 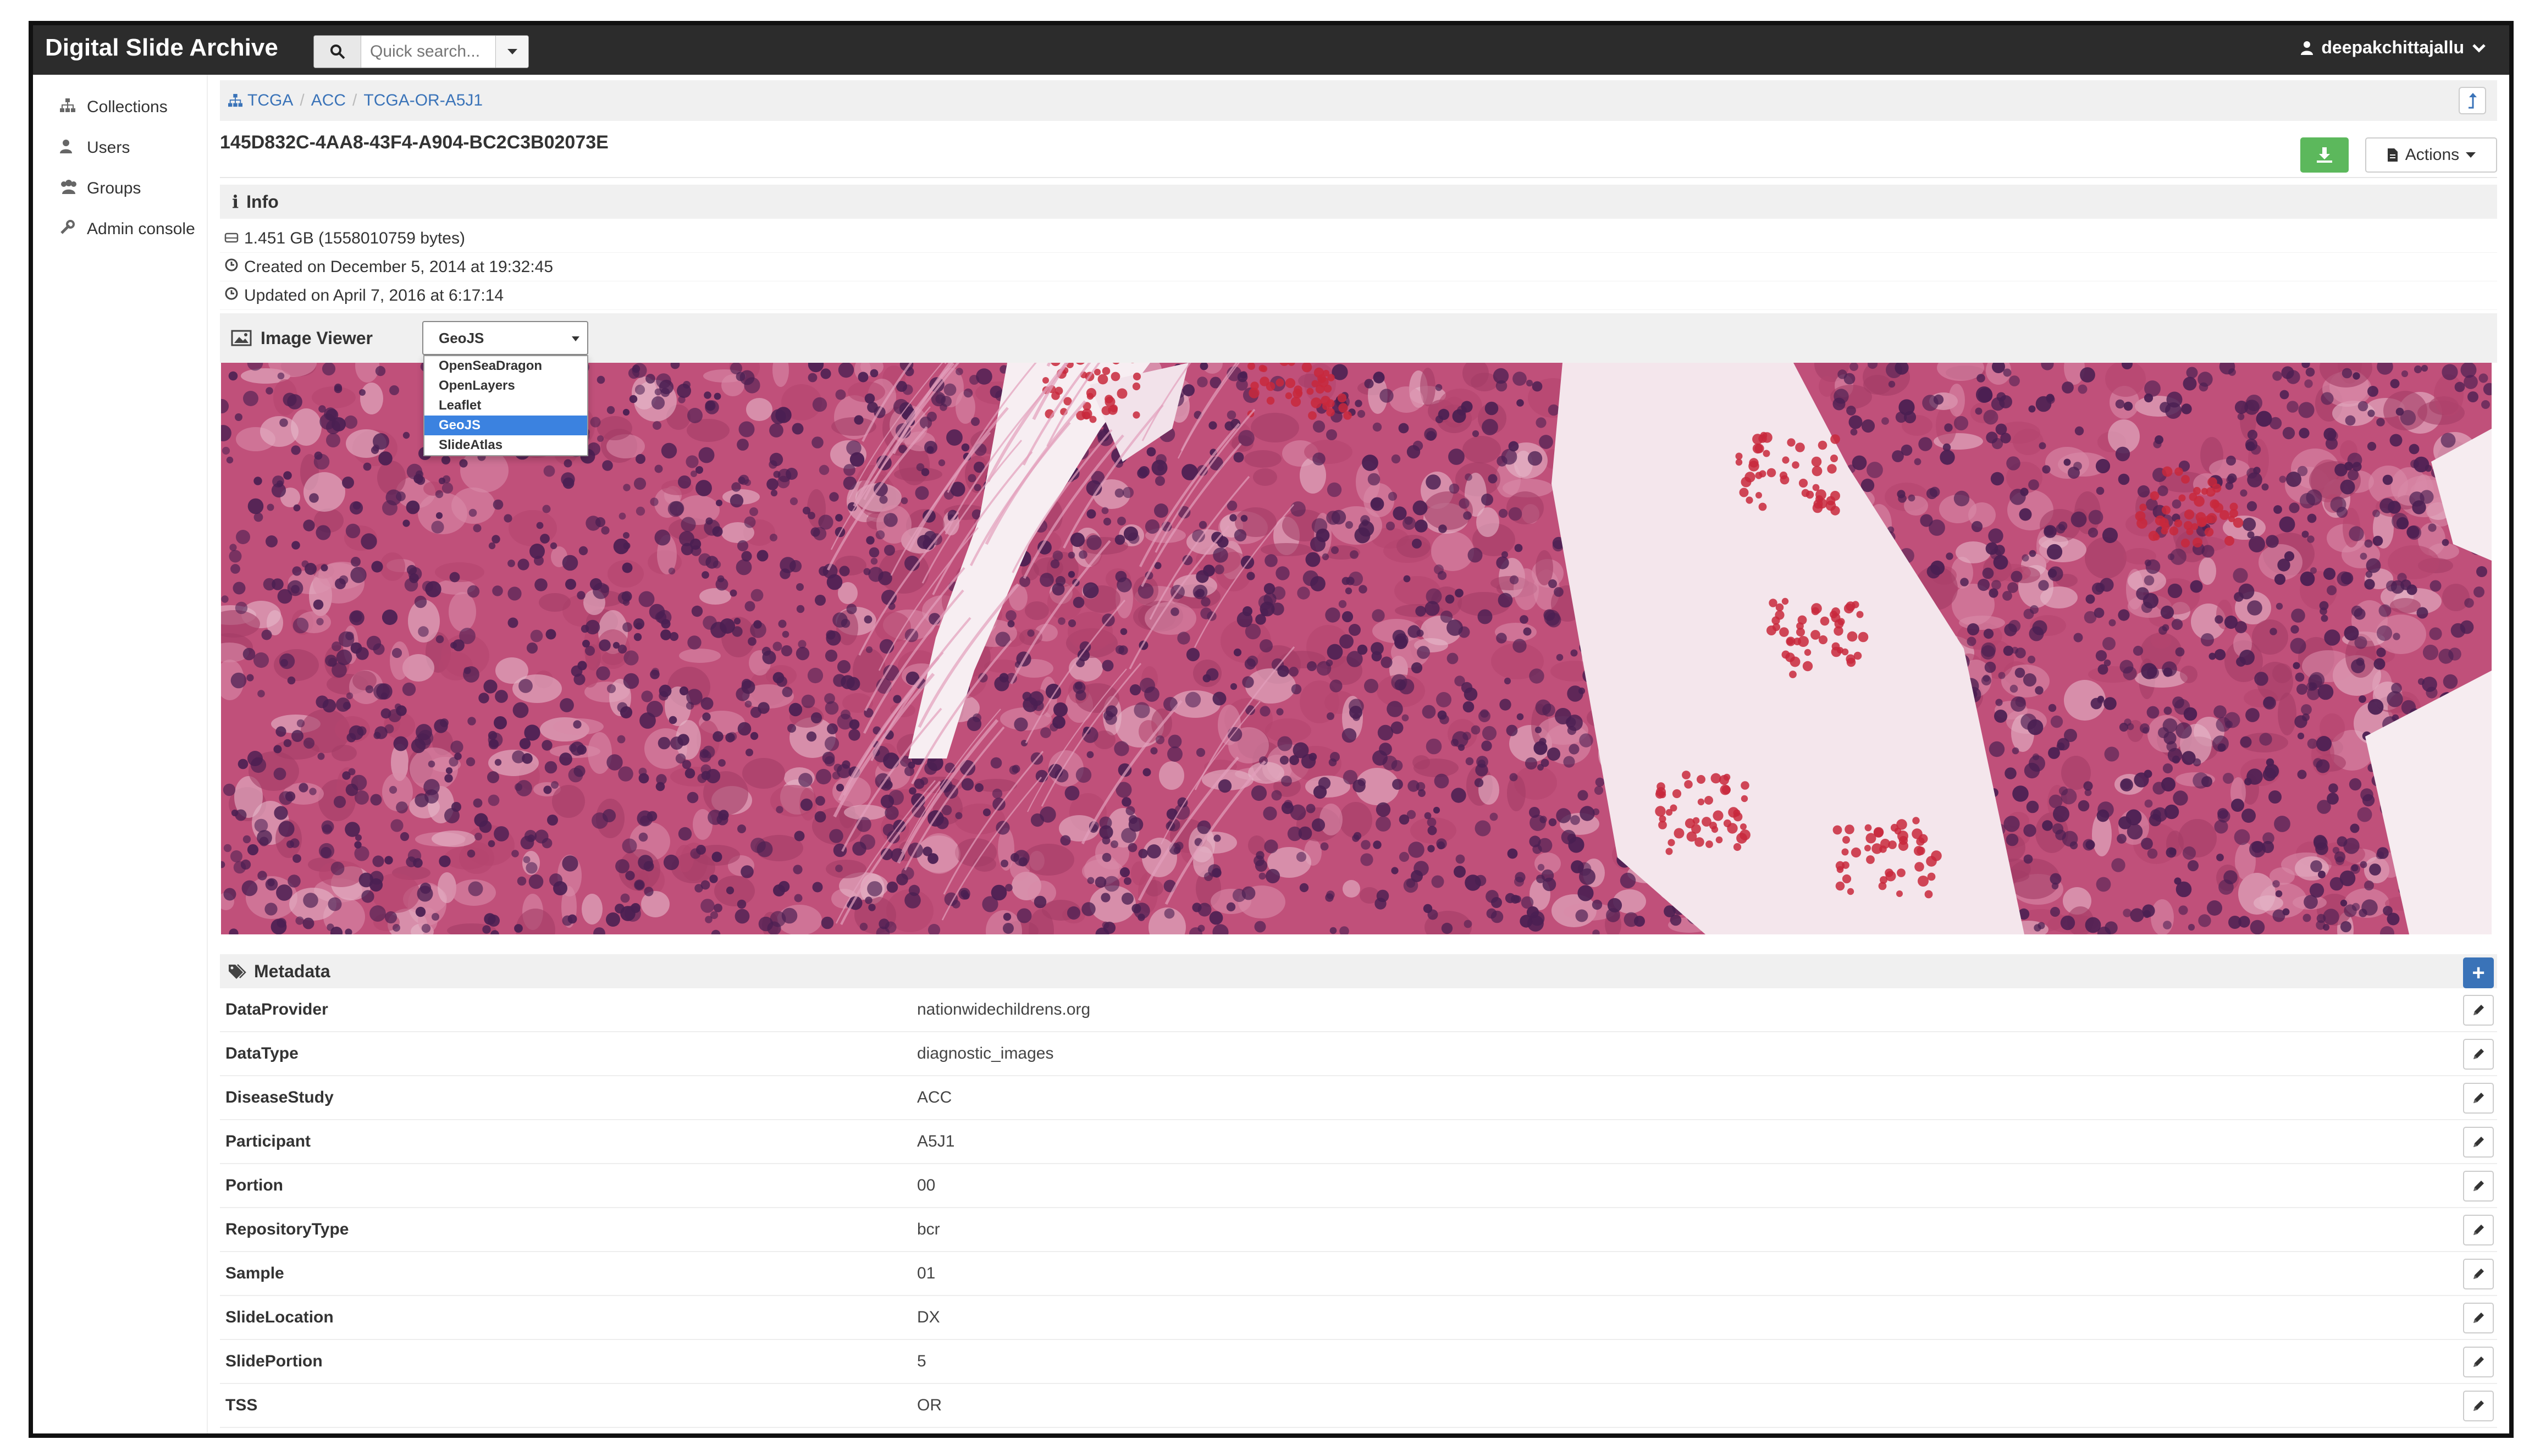 I want to click on metadata-value: 01, so click(x=927, y=1273).